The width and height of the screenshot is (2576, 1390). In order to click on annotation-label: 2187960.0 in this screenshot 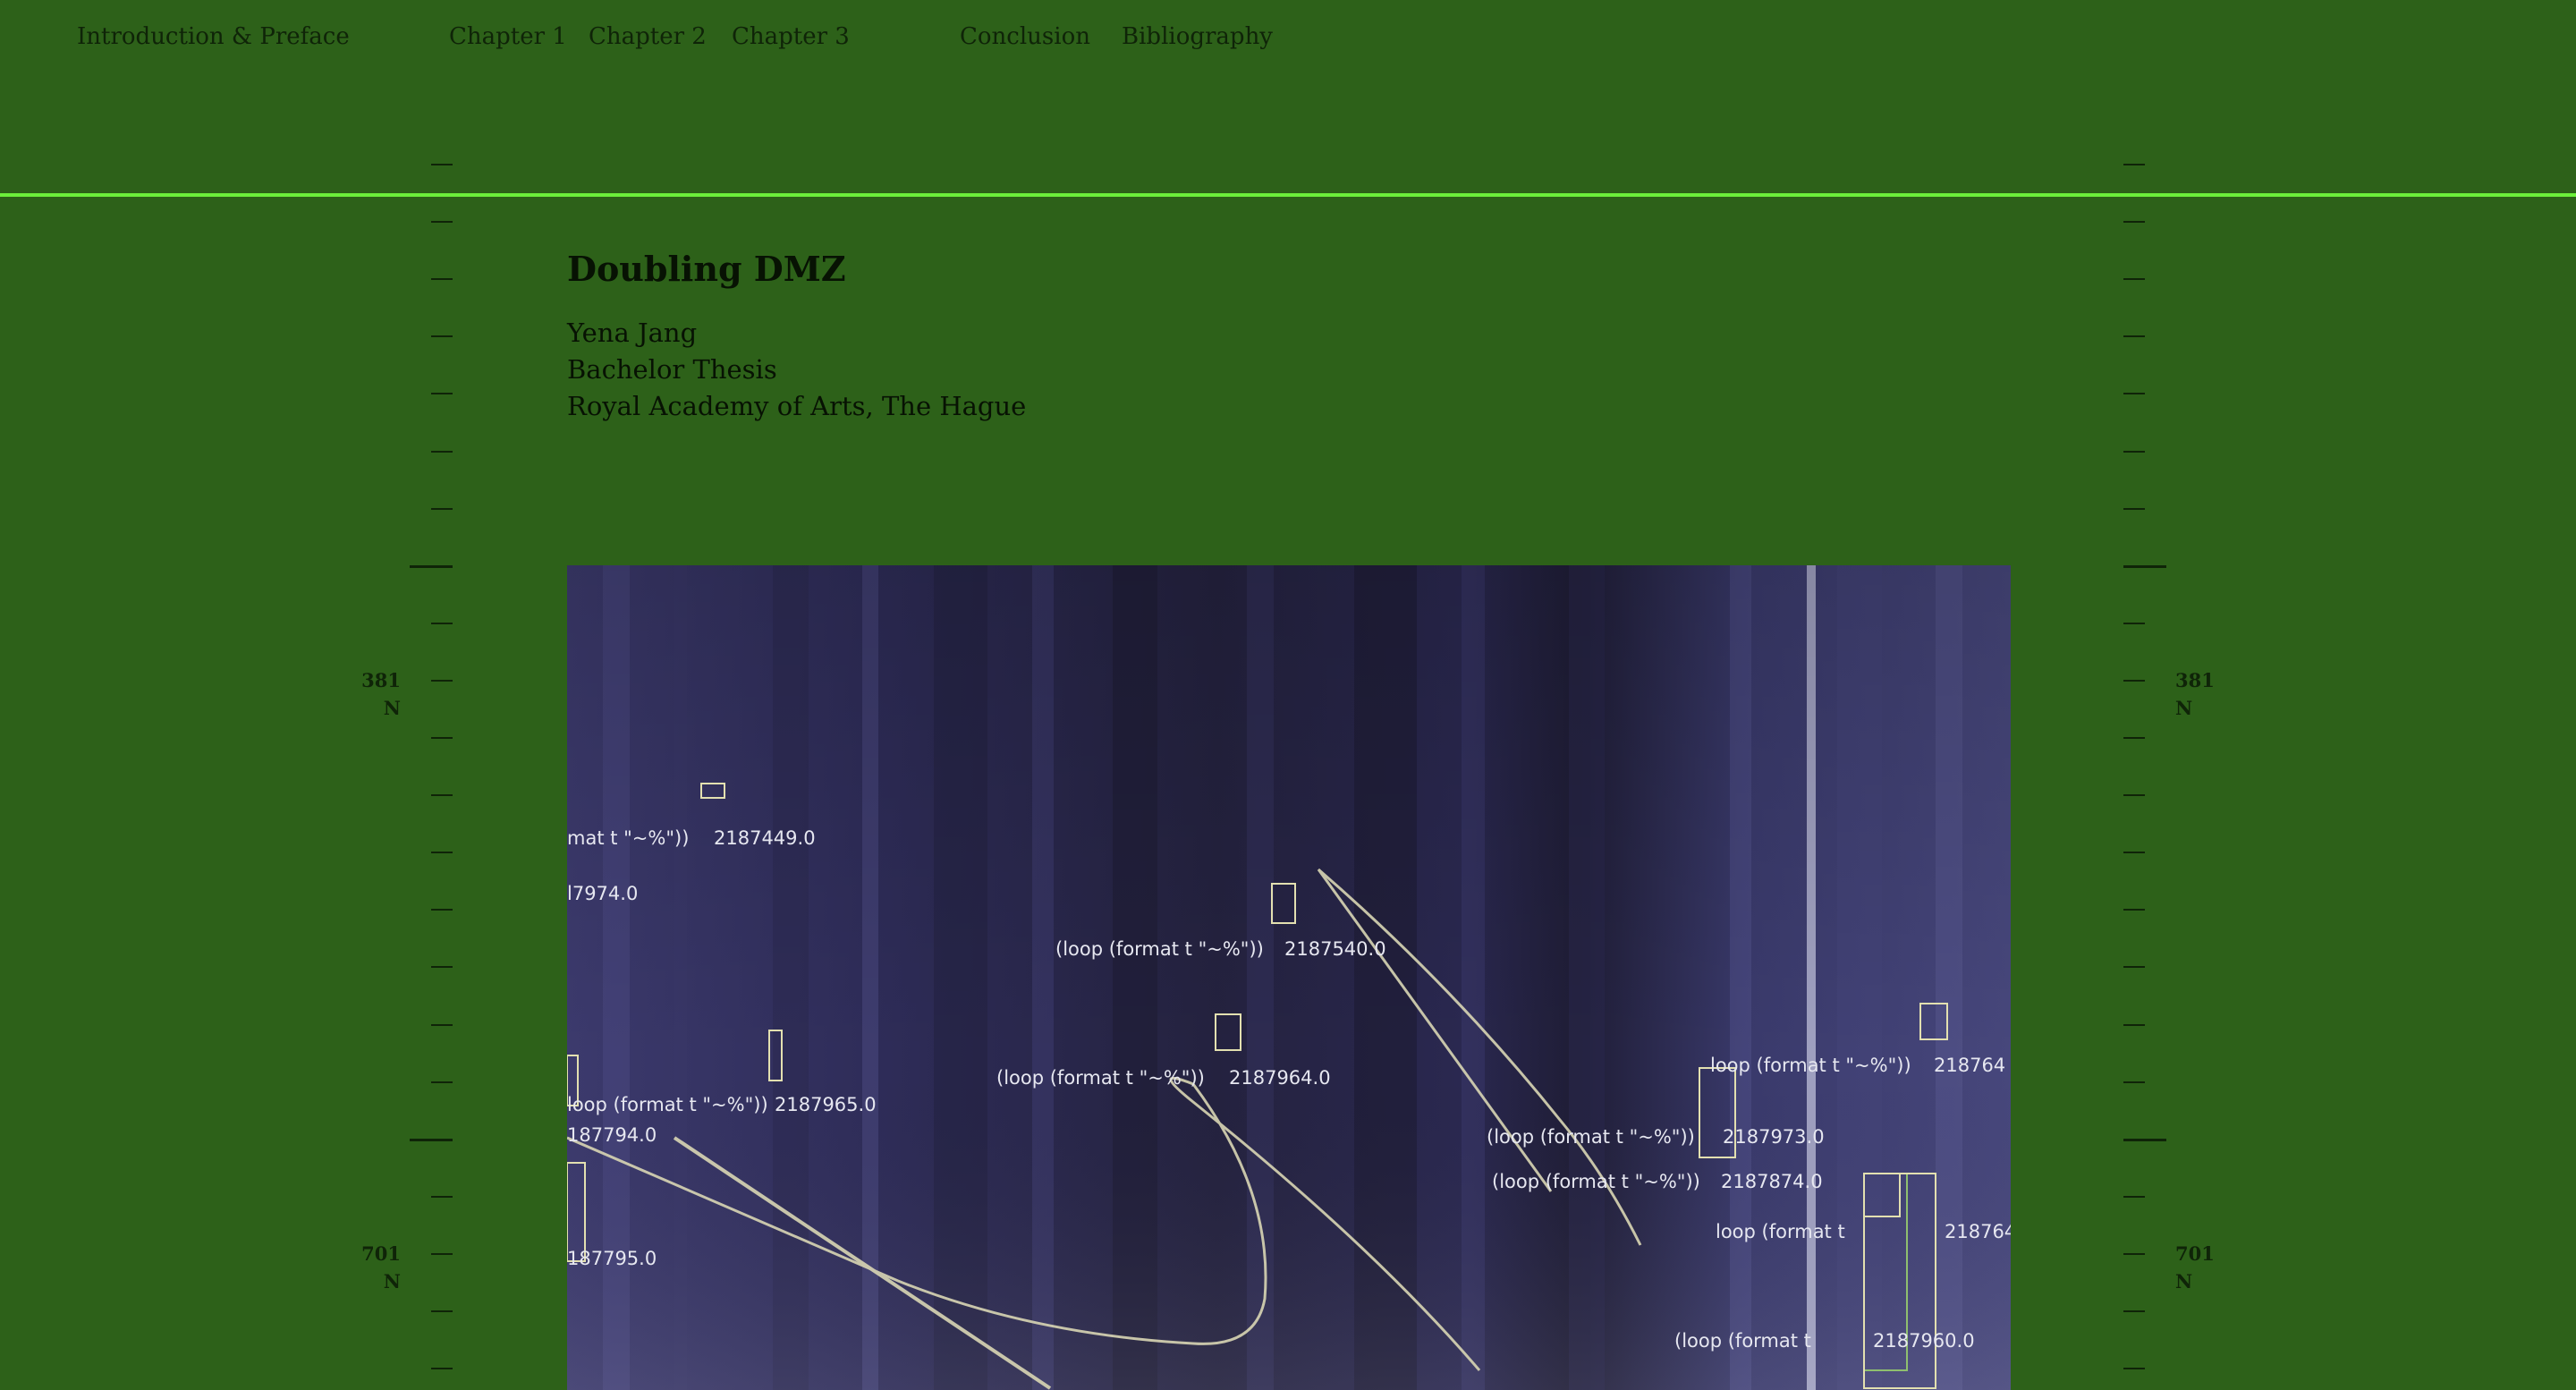, I will do `click(1924, 1341)`.